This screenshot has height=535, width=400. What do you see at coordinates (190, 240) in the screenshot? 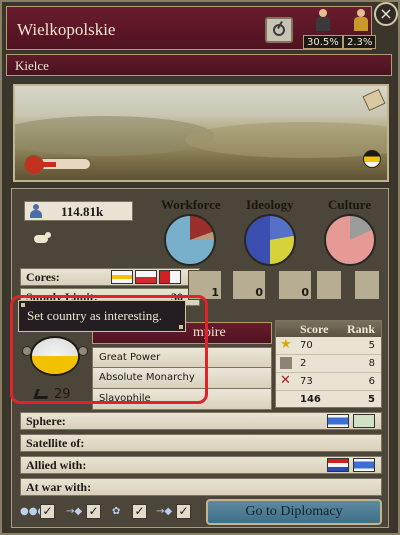
I see `workforce-pie` at bounding box center [190, 240].